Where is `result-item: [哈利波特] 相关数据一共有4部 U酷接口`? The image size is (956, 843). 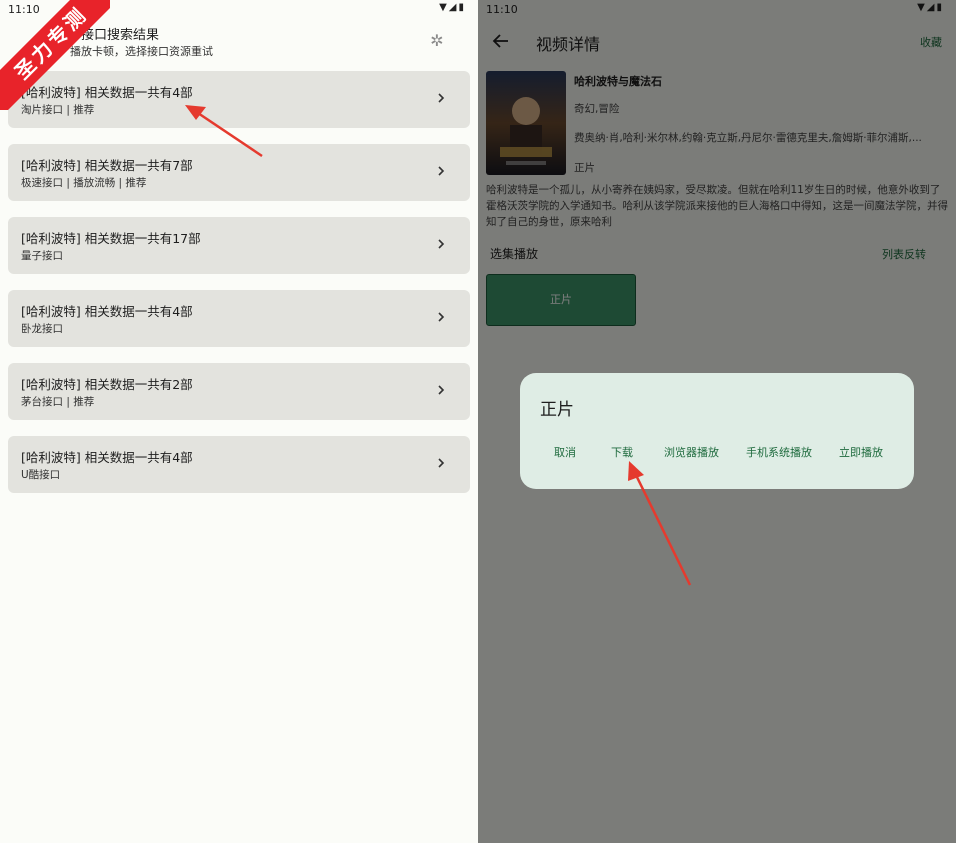
result-item: [哈利波特] 相关数据一共有4部 U酷接口 is located at coordinates (239, 464).